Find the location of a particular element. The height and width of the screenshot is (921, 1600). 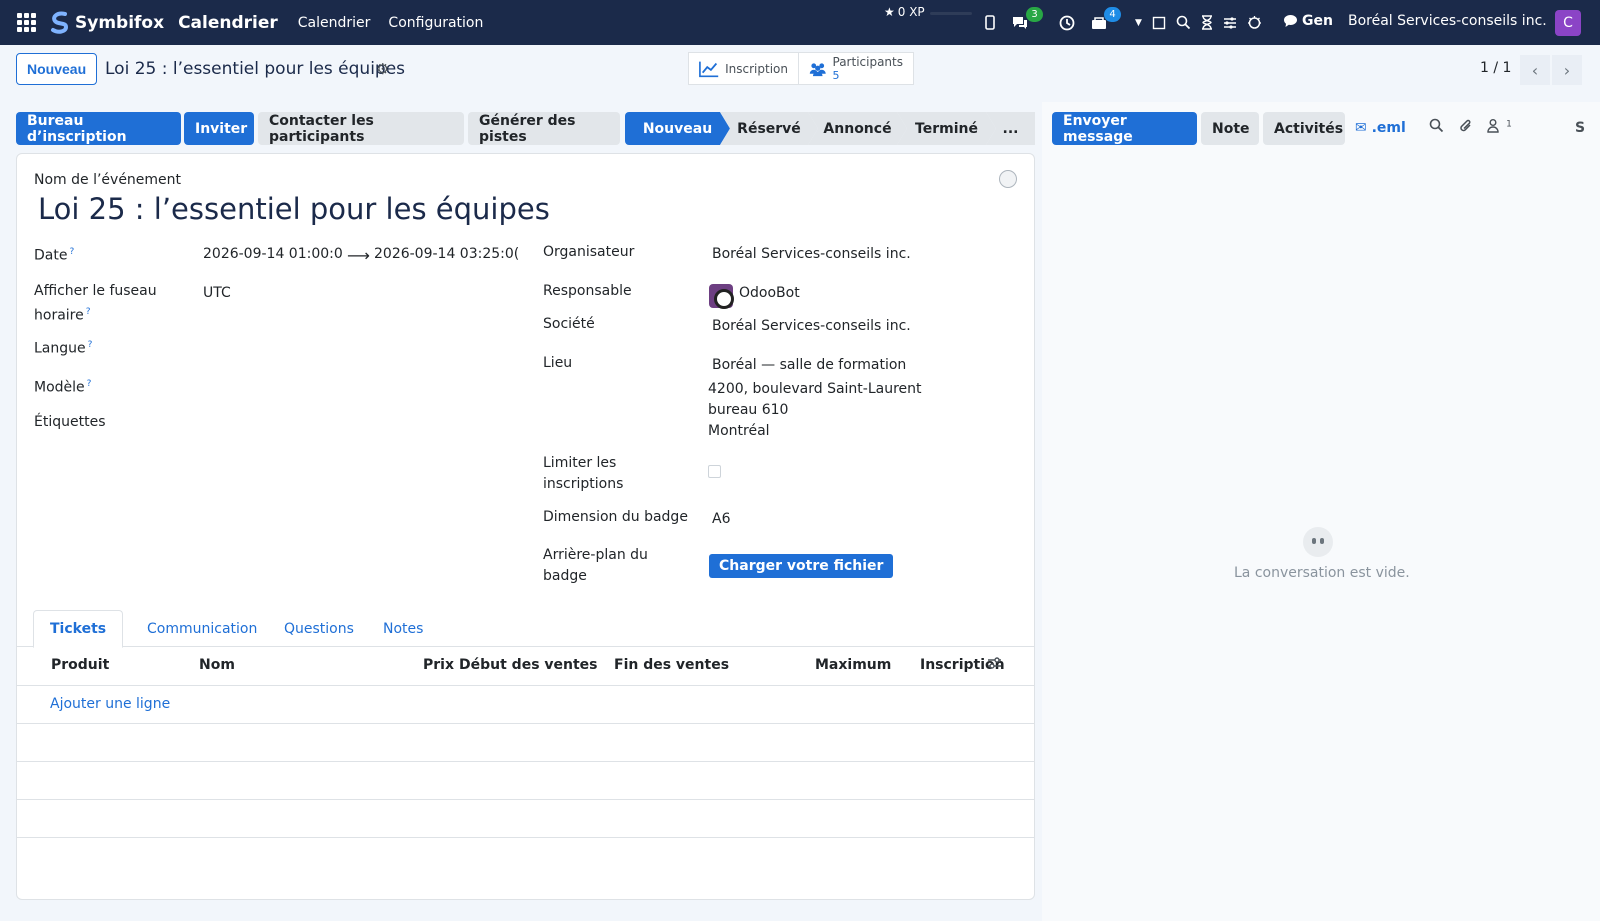

add-line-link: Ajouter une ligne is located at coordinates (110, 704).